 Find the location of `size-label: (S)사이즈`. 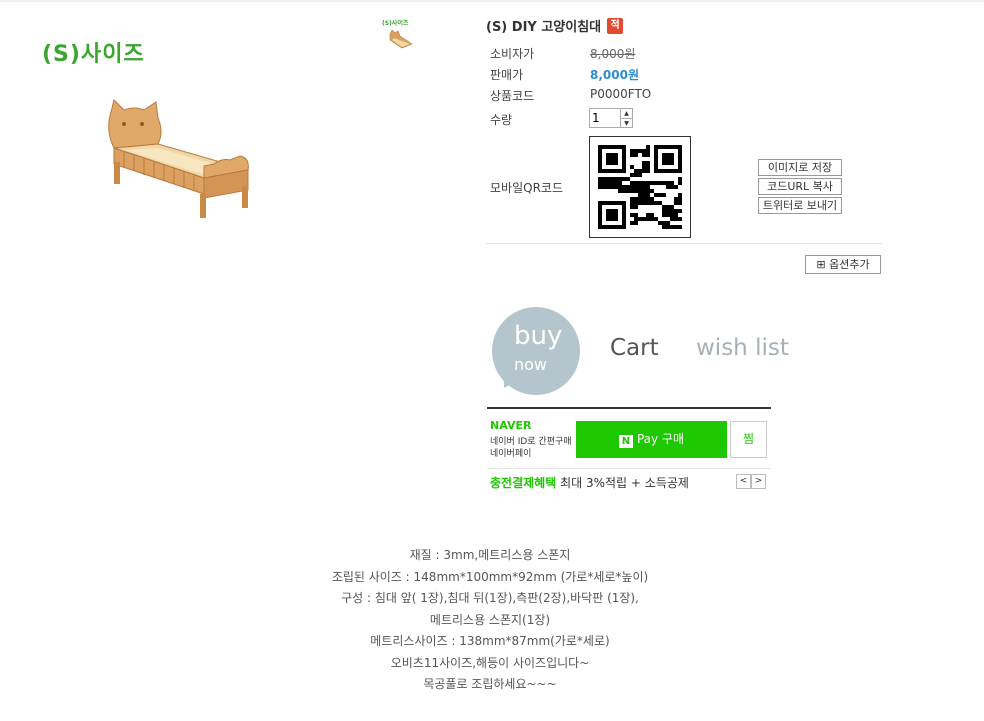

size-label: (S)사이즈 is located at coordinates (93, 54).